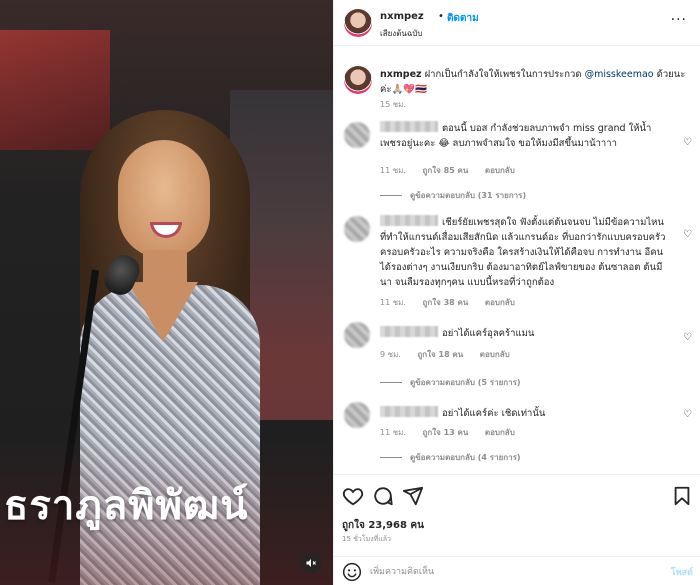  Describe the element at coordinates (450, 457) in the screenshot. I see `view-replies-button: ดูข้อความตอบกลับ (4 รายการ)` at that location.